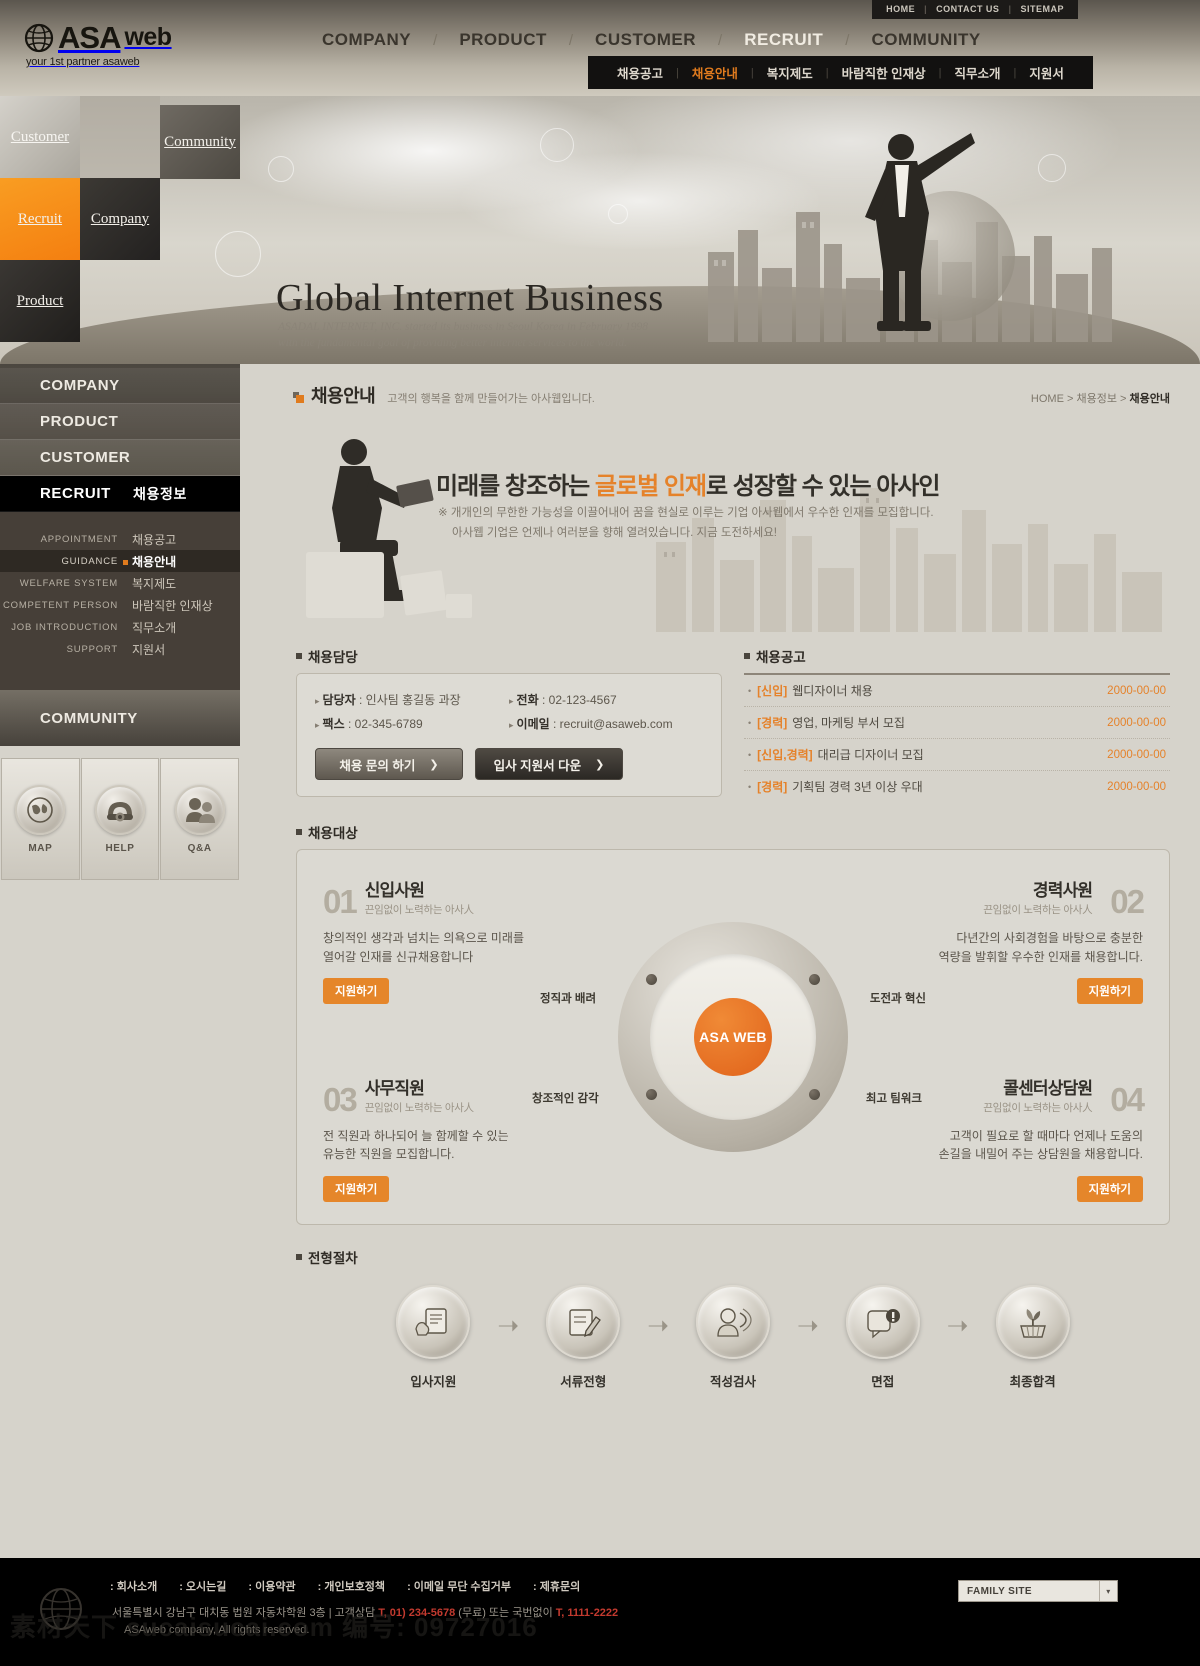 The image size is (1200, 1666). I want to click on subnav-item-application: 지원서, so click(1046, 72).